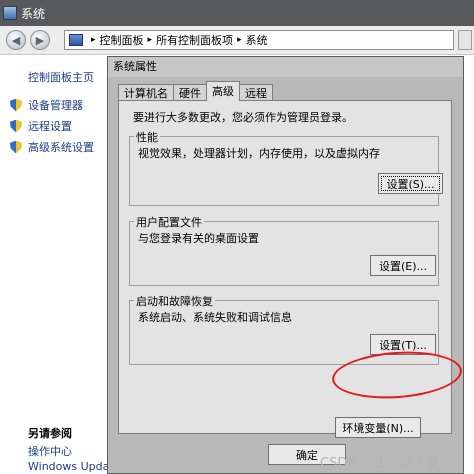 The image size is (474, 474). What do you see at coordinates (122, 40) in the screenshot?
I see `breadcrumb-control-panel: 控制面板` at bounding box center [122, 40].